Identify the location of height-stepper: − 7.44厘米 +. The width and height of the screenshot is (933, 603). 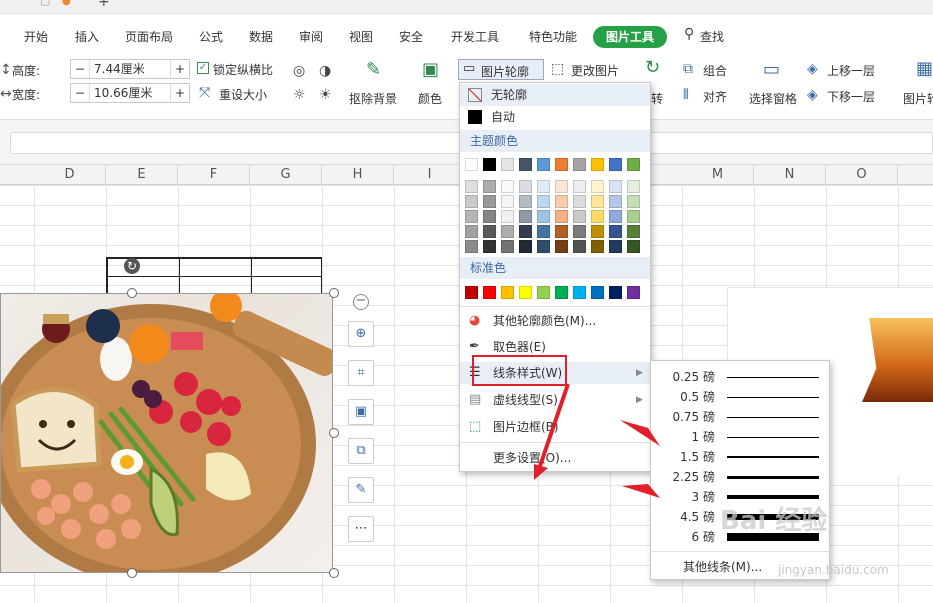
(130, 69).